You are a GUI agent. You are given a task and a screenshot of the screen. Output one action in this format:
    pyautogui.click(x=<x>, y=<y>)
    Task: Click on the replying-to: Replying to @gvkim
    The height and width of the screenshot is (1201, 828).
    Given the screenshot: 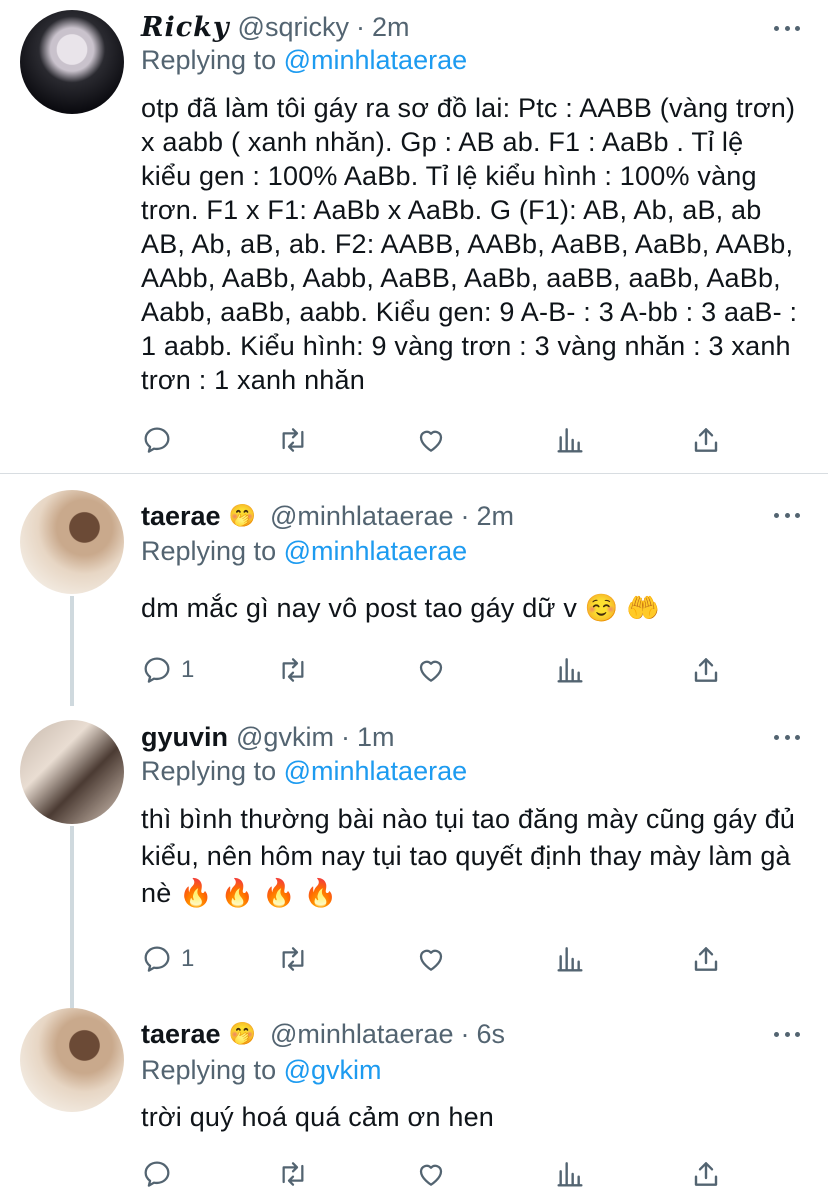 What is the action you would take?
    pyautogui.click(x=261, y=1070)
    